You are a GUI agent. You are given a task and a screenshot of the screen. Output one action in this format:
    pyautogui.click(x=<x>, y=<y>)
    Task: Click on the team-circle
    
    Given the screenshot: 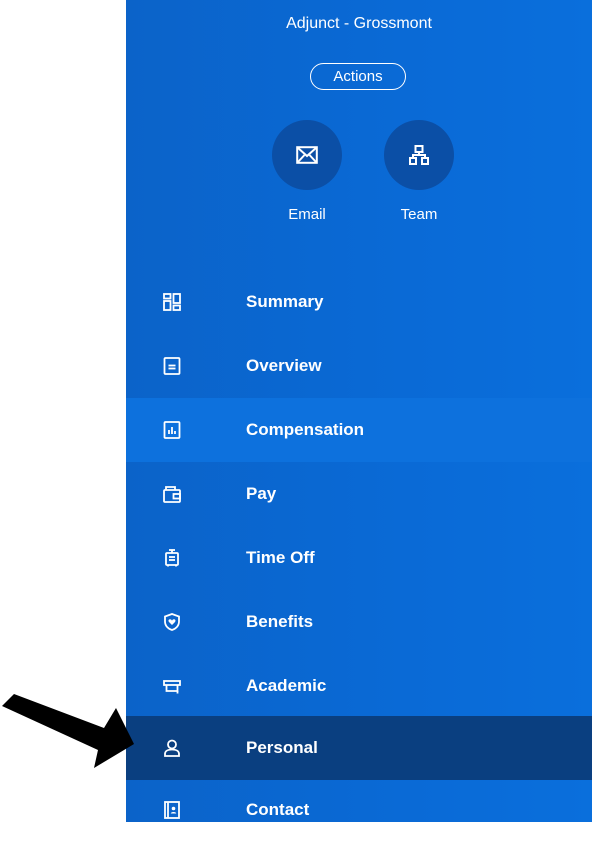 What is the action you would take?
    pyautogui.click(x=419, y=155)
    